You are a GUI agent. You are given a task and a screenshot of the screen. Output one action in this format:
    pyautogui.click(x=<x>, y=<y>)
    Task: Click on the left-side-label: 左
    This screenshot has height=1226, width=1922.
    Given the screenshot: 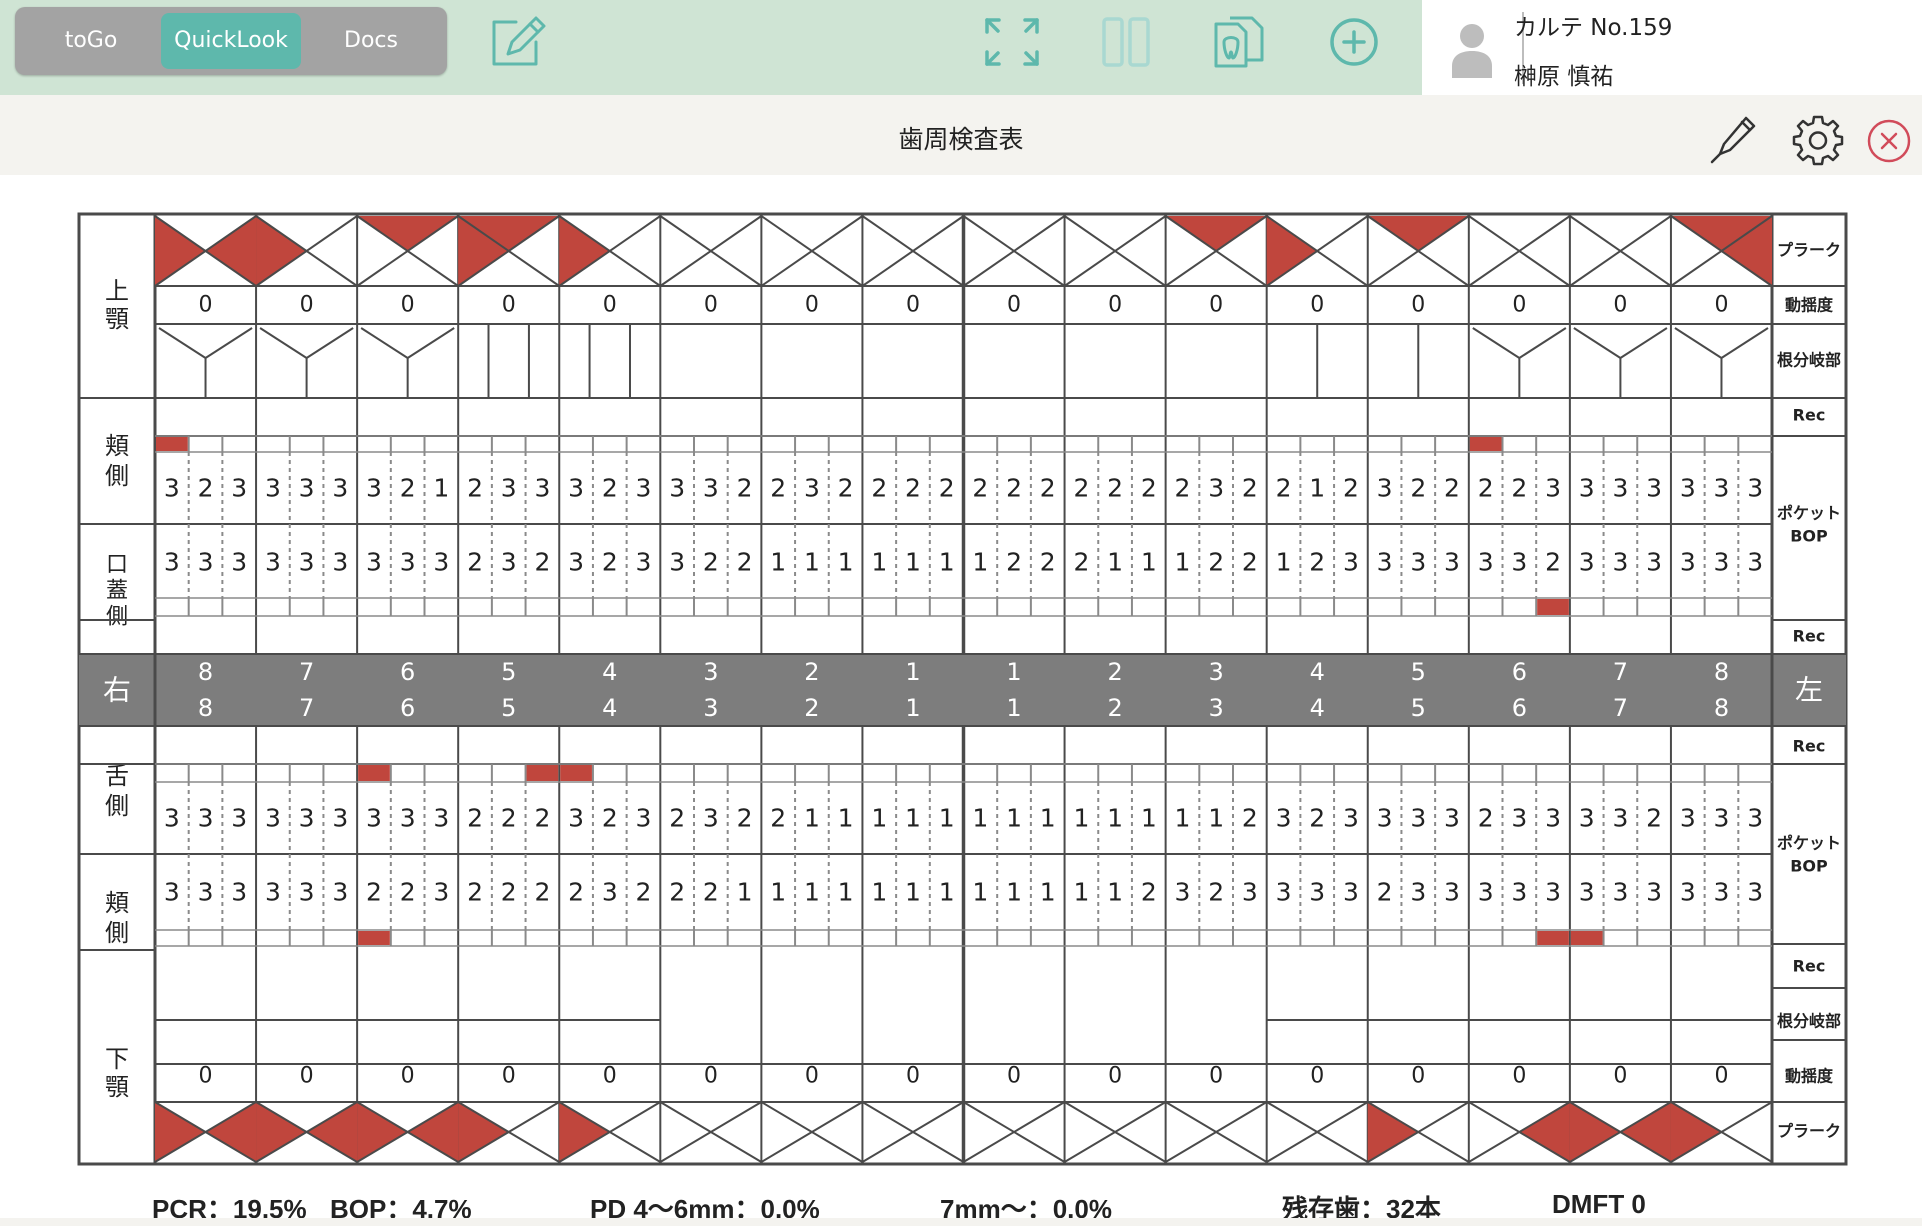 What is the action you would take?
    pyautogui.click(x=1809, y=690)
    